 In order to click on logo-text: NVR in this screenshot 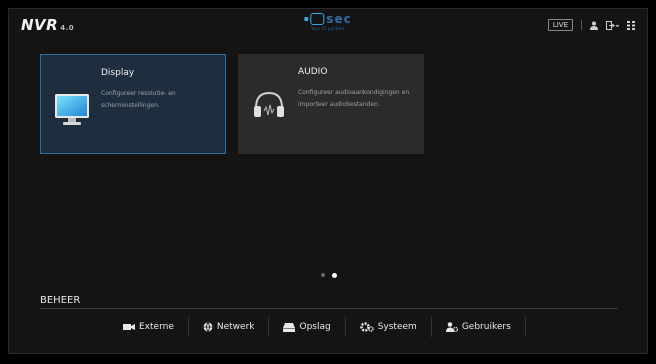, I will do `click(40, 25)`.